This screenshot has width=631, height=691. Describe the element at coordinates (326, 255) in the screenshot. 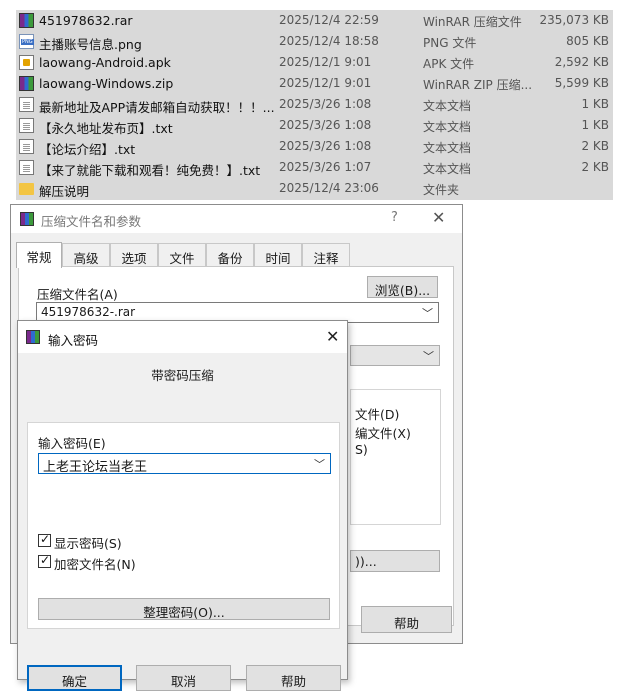

I see `tab-comment: 注释` at that location.